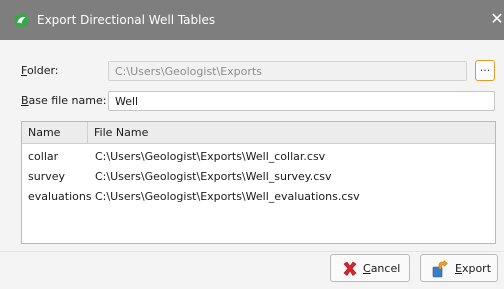  I want to click on row-name-cell: survey, so click(47, 176).